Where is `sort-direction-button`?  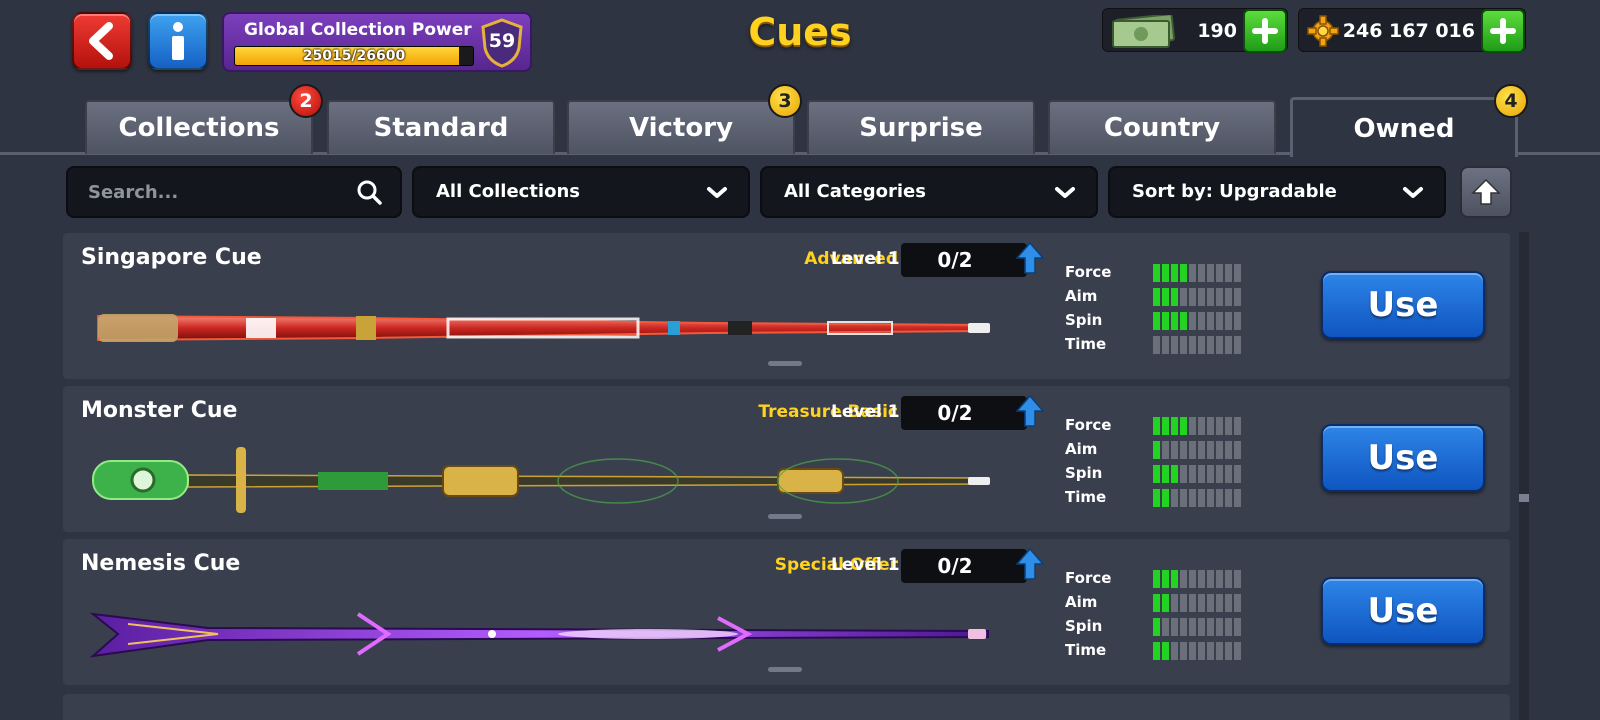 sort-direction-button is located at coordinates (1486, 192).